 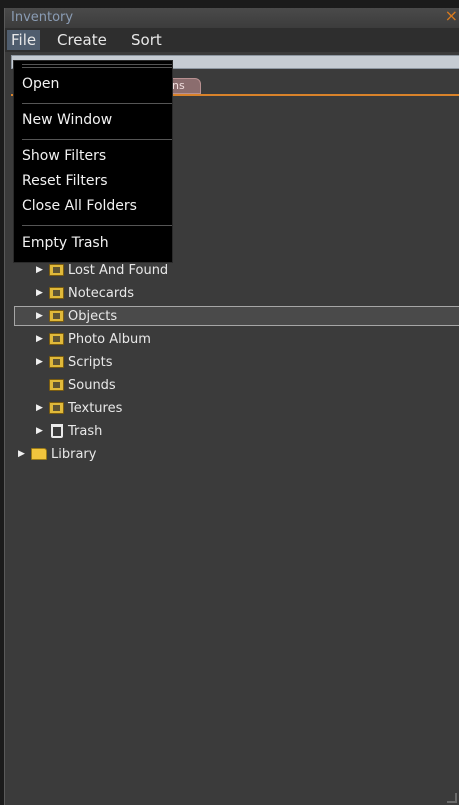 What do you see at coordinates (42, 17) in the screenshot?
I see `window-title: Inventory` at bounding box center [42, 17].